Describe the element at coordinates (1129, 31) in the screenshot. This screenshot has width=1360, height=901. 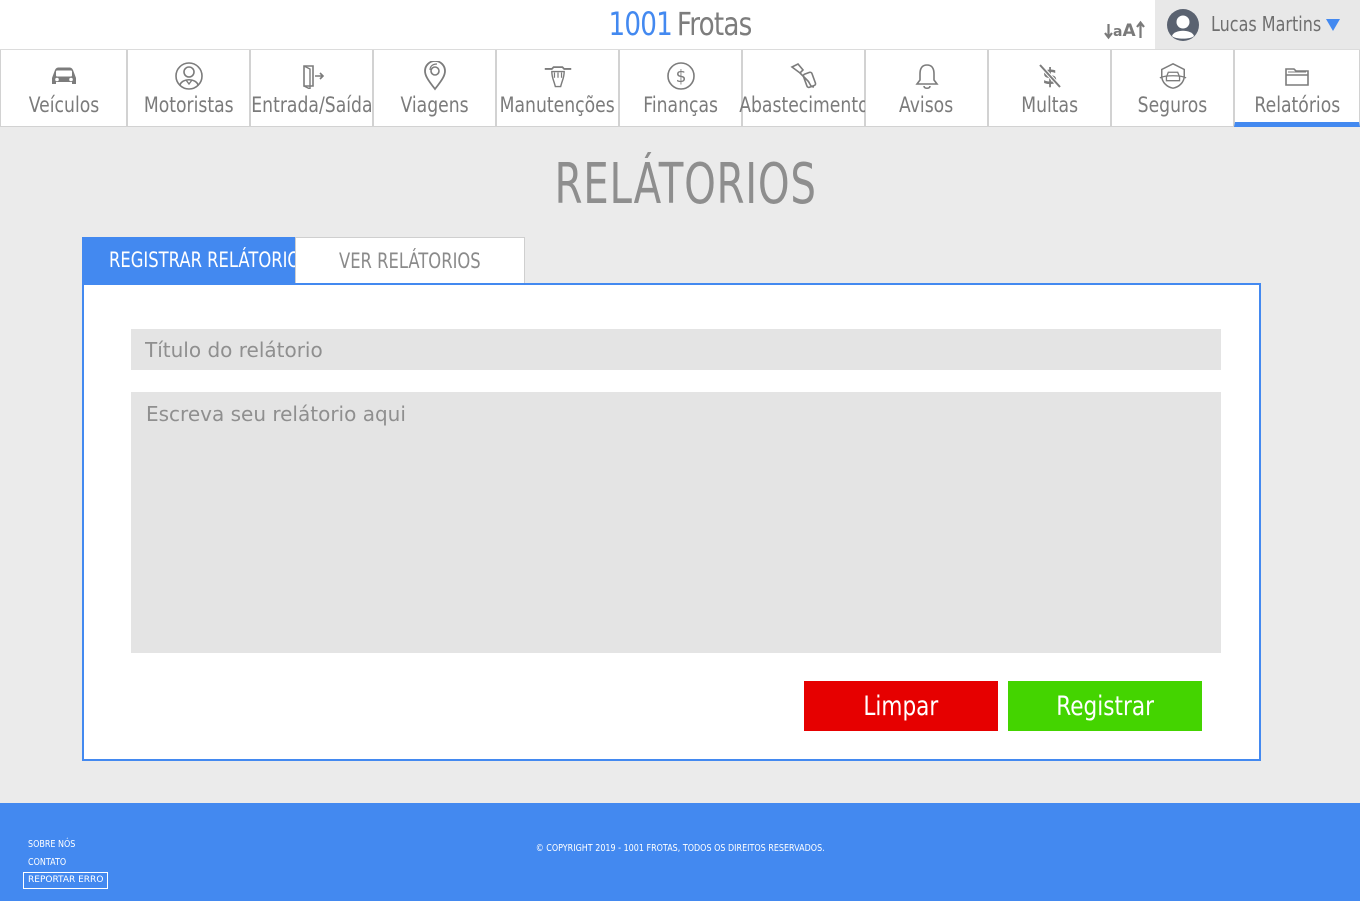
I see `font-large-label: A` at that location.